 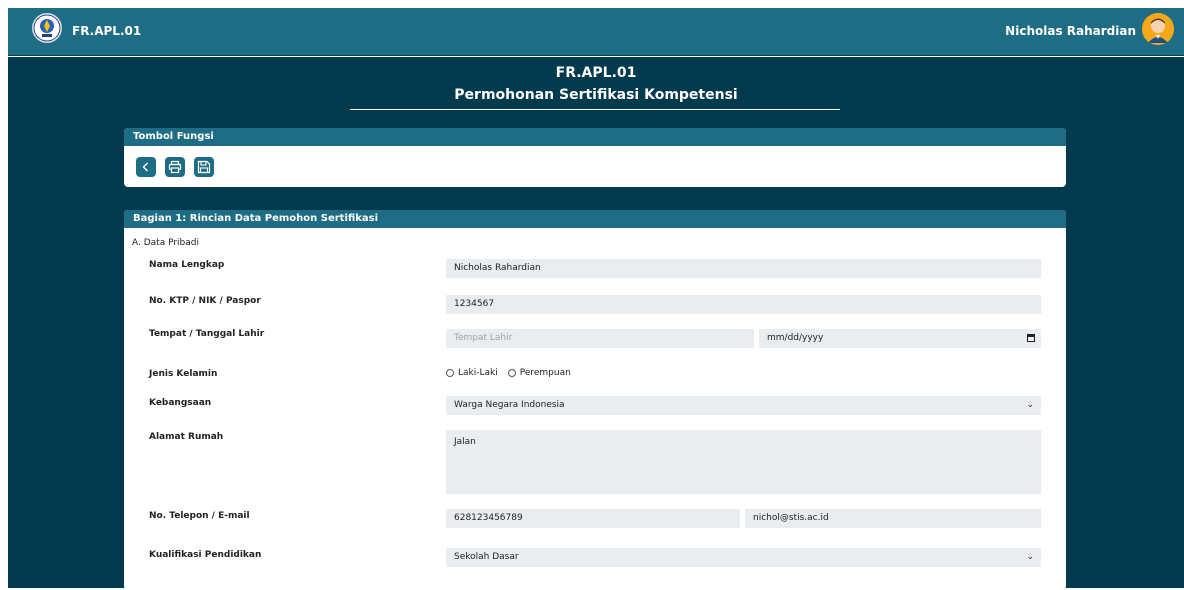 What do you see at coordinates (207, 334) in the screenshot?
I see `ttl-label: Tempat / Tanggal Lahir` at bounding box center [207, 334].